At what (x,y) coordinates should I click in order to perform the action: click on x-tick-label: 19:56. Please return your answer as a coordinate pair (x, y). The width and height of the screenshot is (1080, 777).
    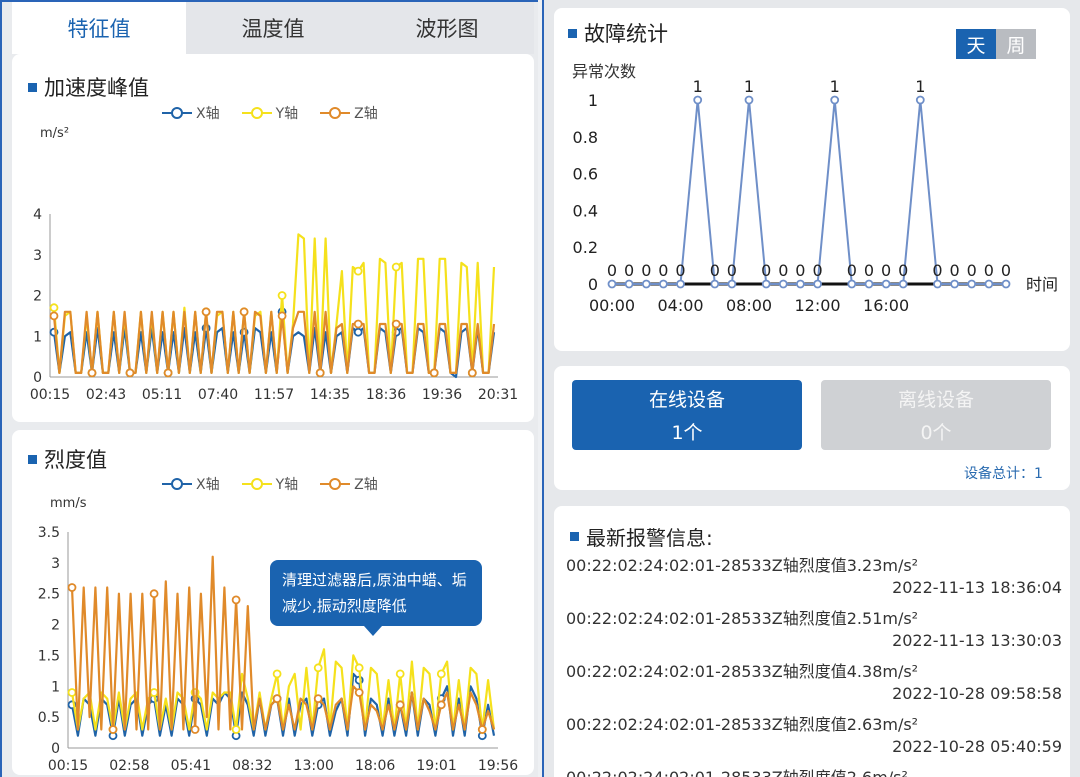
    Looking at the image, I should click on (498, 766).